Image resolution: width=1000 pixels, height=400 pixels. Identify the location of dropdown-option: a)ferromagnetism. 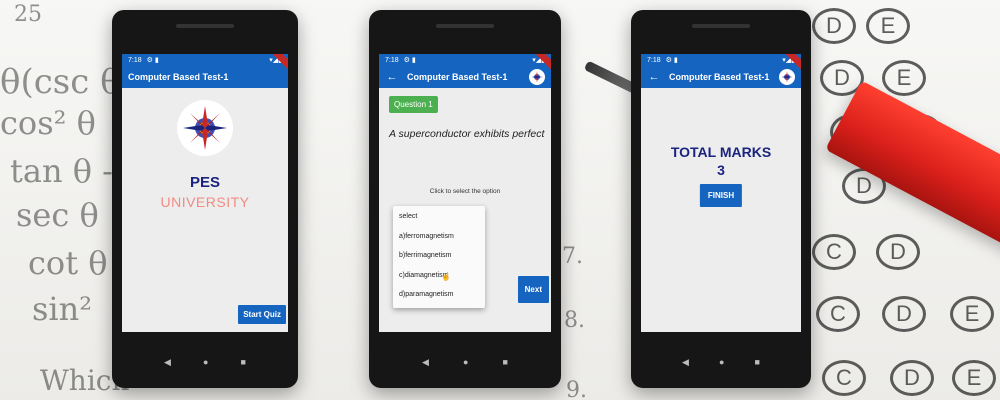
(439, 238).